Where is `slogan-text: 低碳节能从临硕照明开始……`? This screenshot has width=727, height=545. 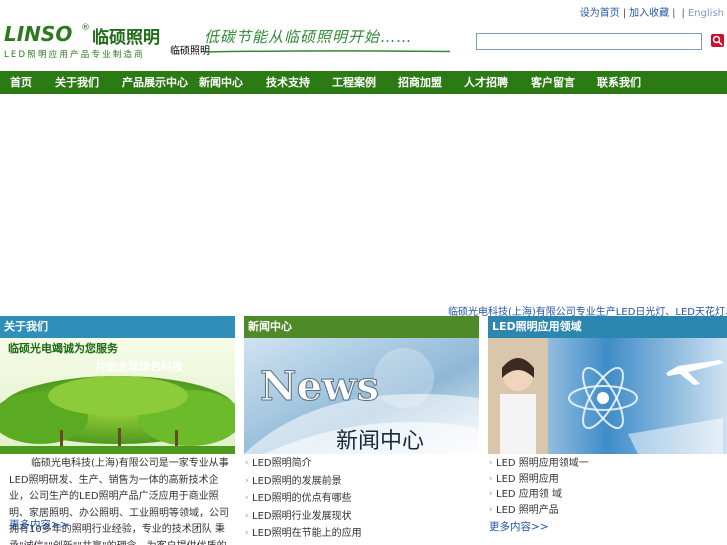 slogan-text: 低碳节能从临硕照明开始…… is located at coordinates (308, 37).